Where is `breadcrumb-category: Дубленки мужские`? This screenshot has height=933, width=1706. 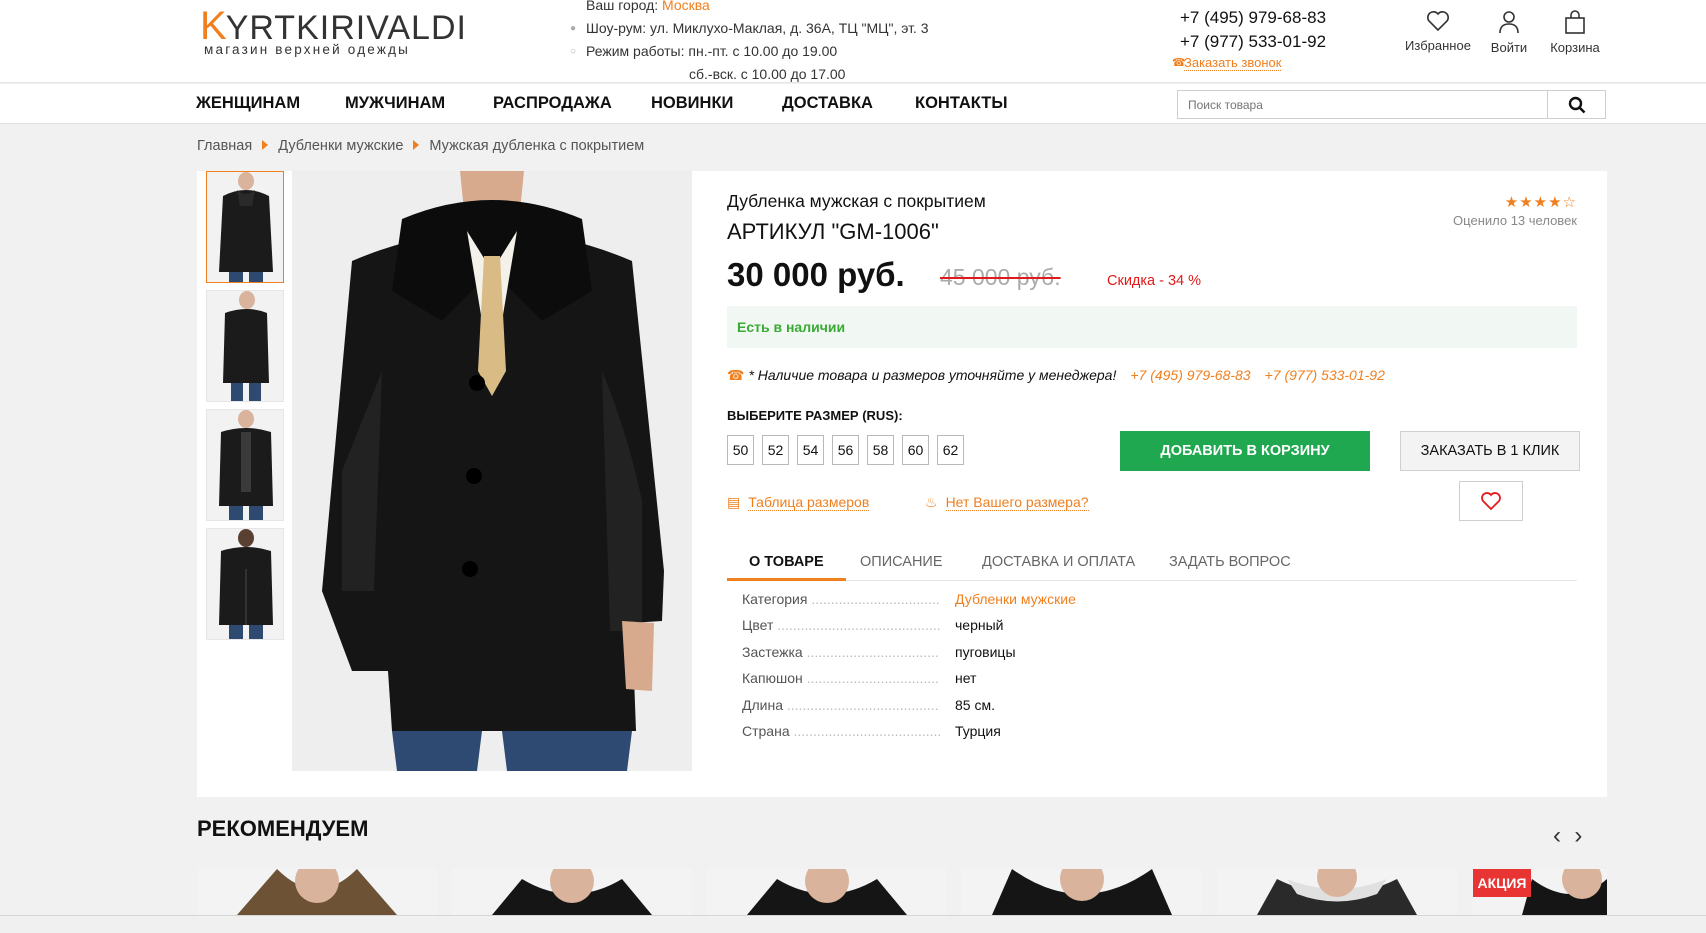 breadcrumb-category: Дубленки мужские is located at coordinates (340, 146).